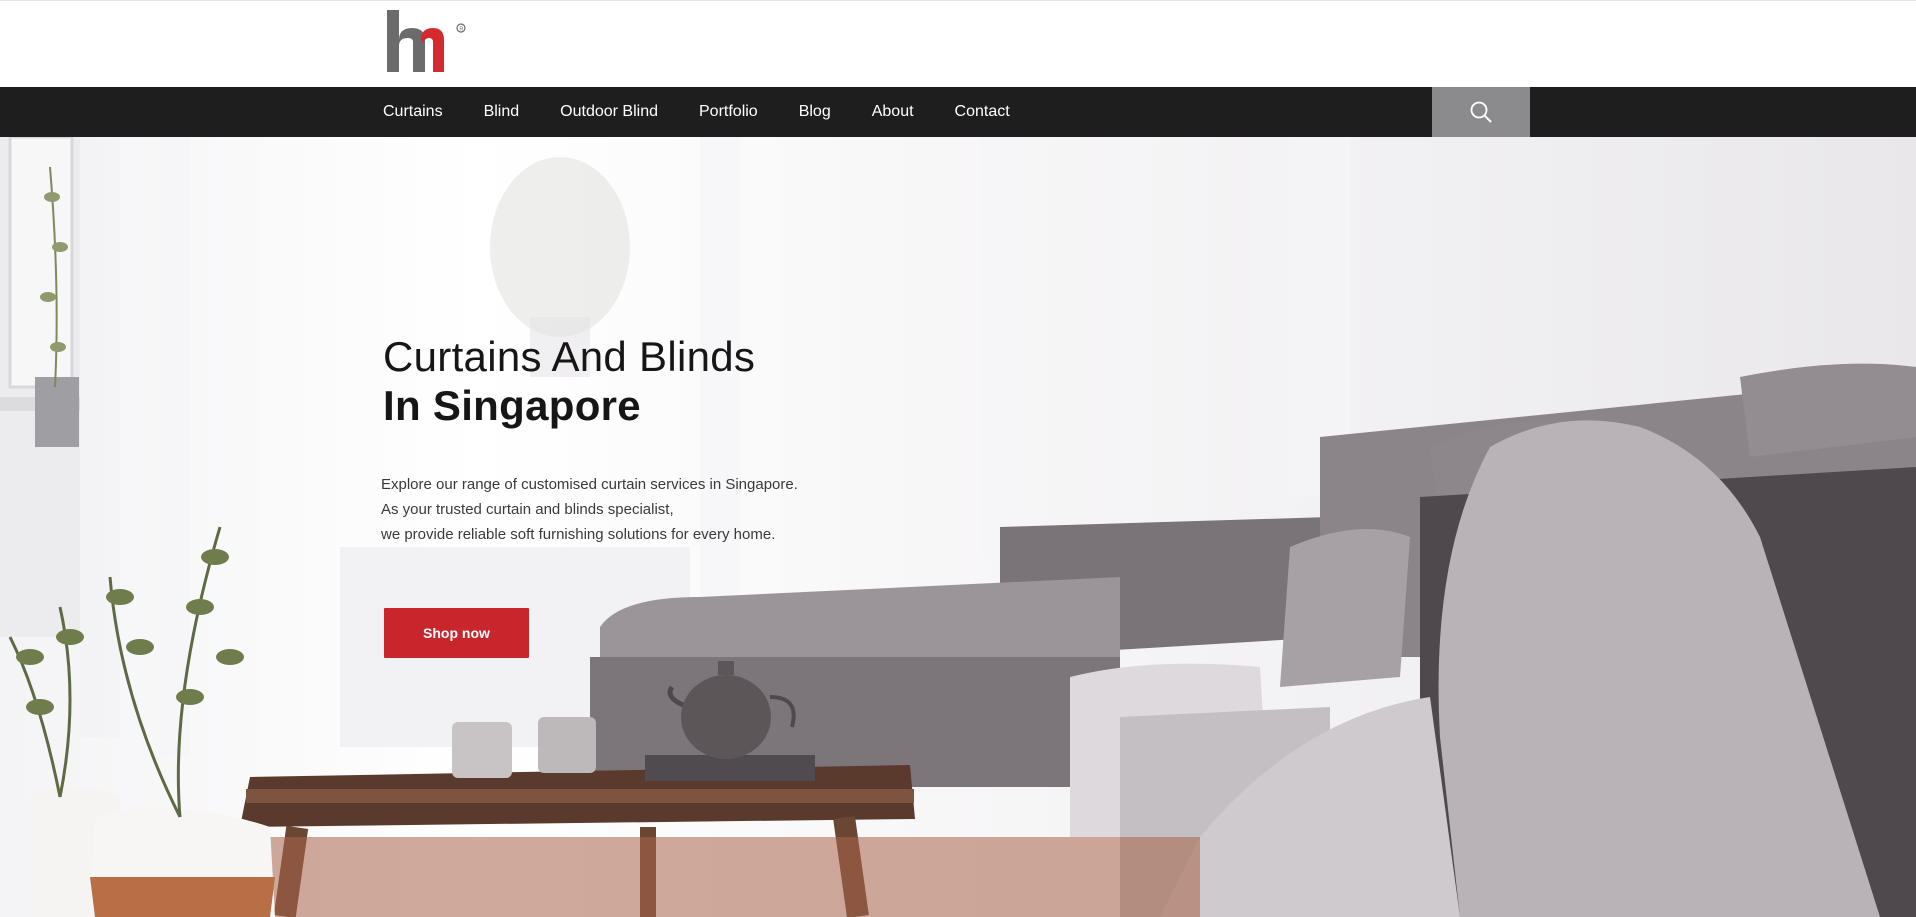 Image resolution: width=1916 pixels, height=917 pixels. I want to click on site-header: R, so click(958, 43).